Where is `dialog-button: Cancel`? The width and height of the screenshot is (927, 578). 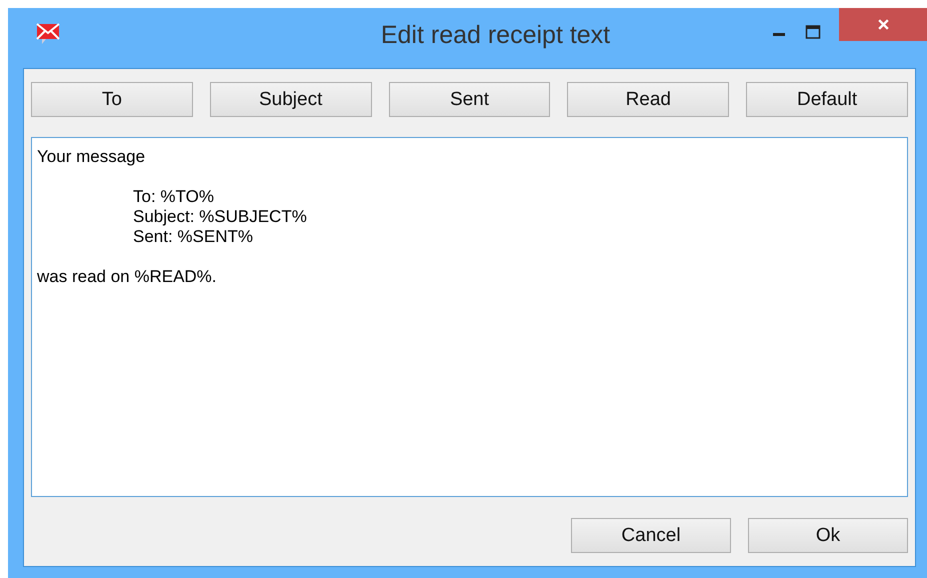 dialog-button: Cancel is located at coordinates (651, 535).